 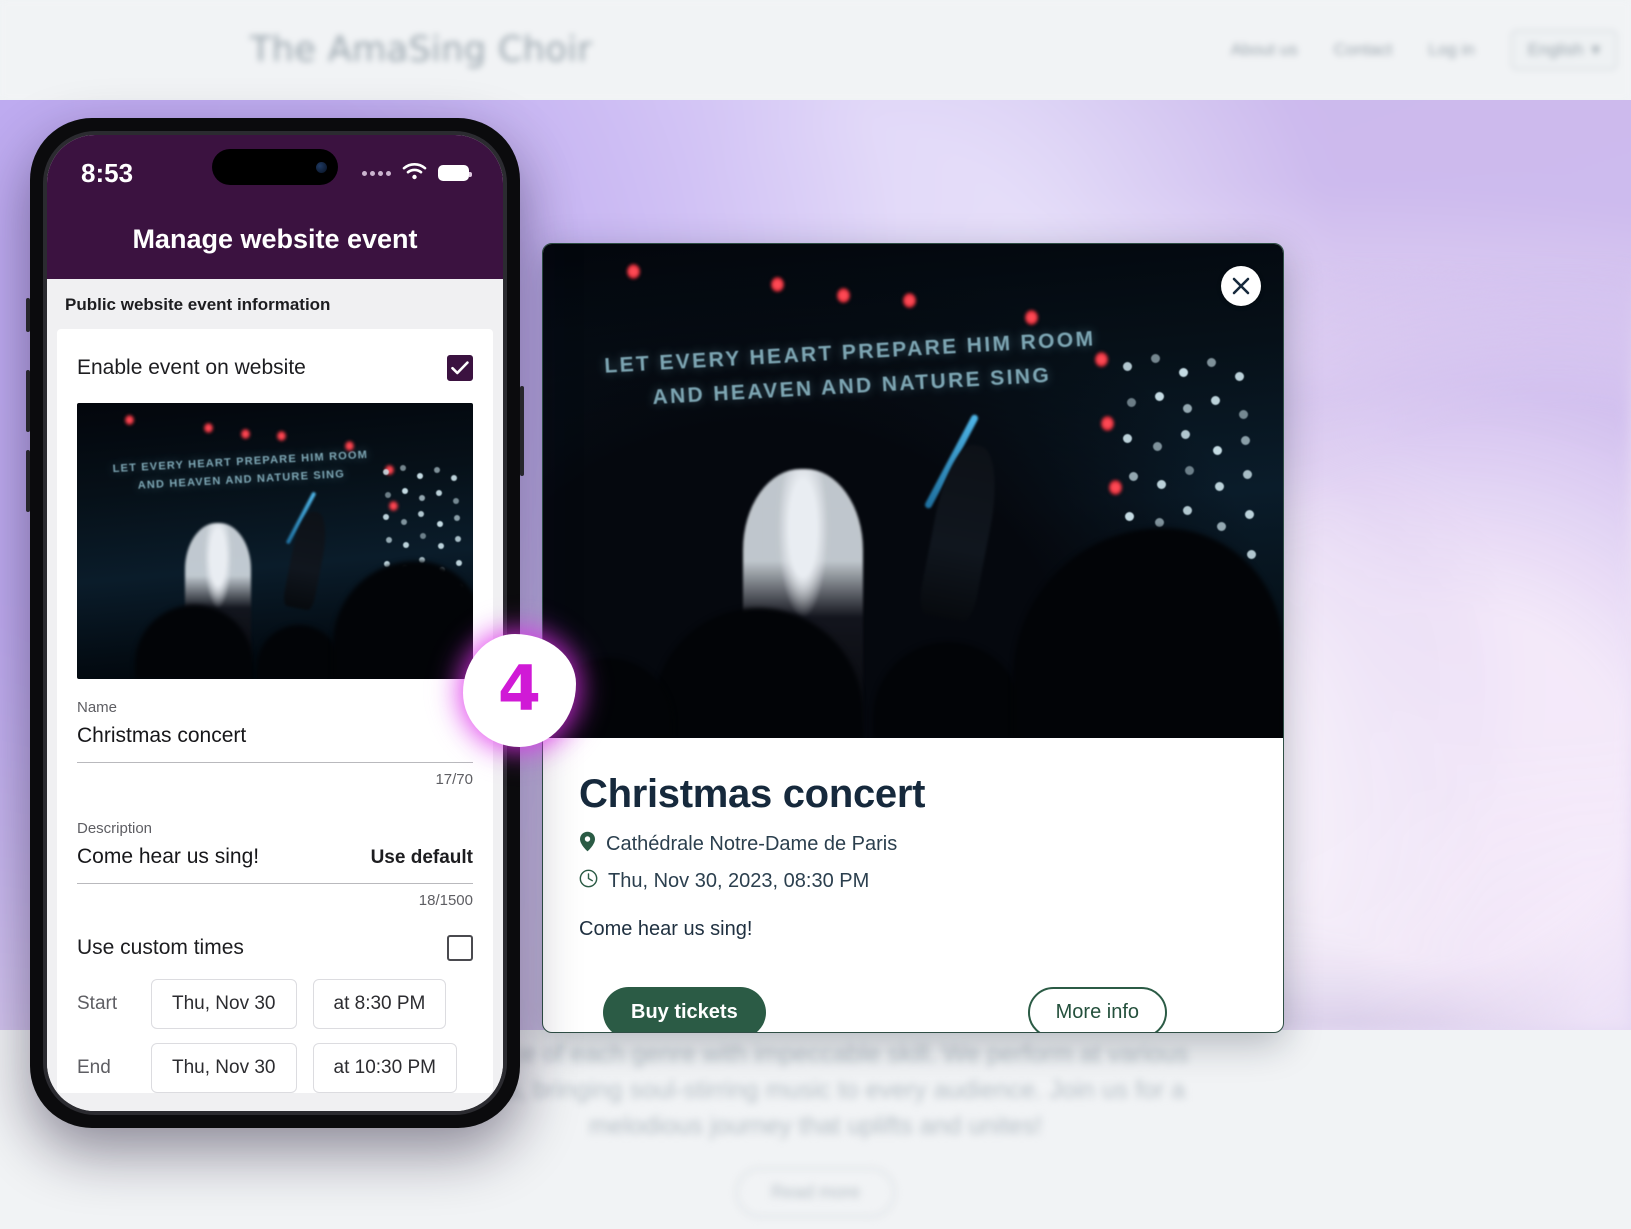 What do you see at coordinates (321, 167) in the screenshot?
I see `front-camera-icon` at bounding box center [321, 167].